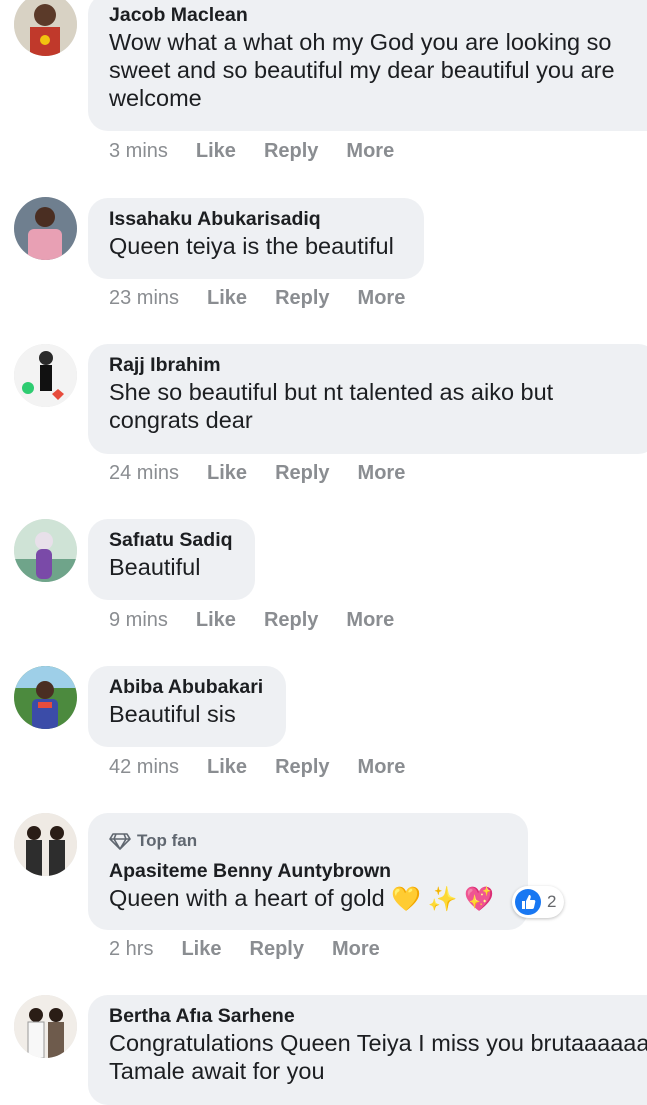 This screenshot has height=1105, width=647. I want to click on comment-author: Safıatu Sadiq, so click(172, 540).